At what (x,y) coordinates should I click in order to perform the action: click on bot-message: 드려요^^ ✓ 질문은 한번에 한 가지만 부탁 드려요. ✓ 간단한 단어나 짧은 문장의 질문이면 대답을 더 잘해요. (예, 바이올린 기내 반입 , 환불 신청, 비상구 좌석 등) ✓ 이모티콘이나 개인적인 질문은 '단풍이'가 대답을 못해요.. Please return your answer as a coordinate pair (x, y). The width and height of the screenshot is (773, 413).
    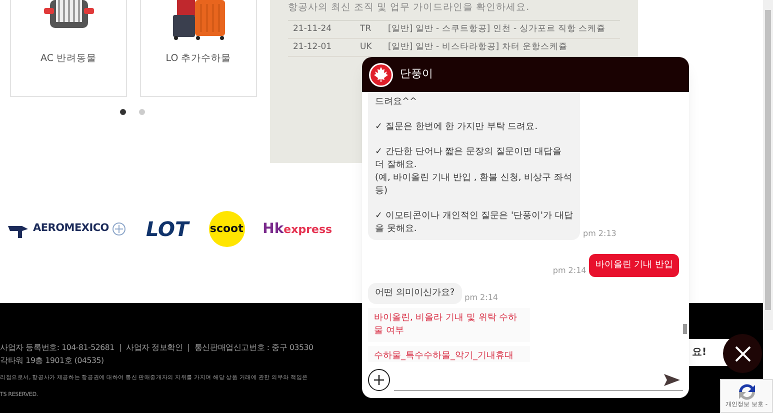
    Looking at the image, I should click on (474, 166).